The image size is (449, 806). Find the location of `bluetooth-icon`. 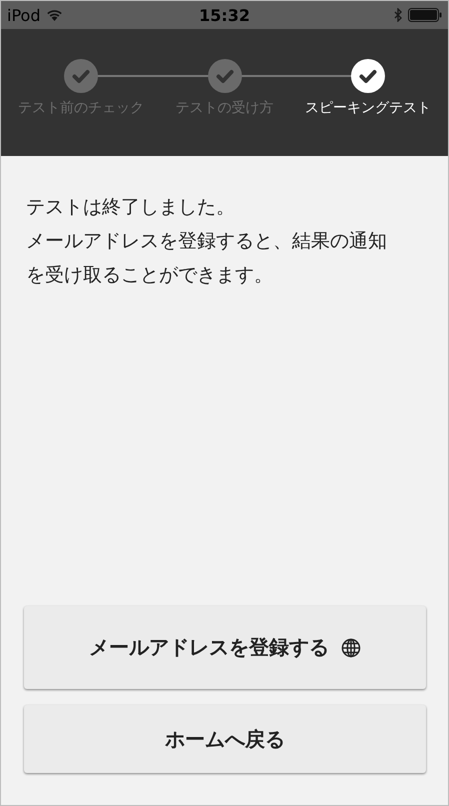

bluetooth-icon is located at coordinates (398, 15).